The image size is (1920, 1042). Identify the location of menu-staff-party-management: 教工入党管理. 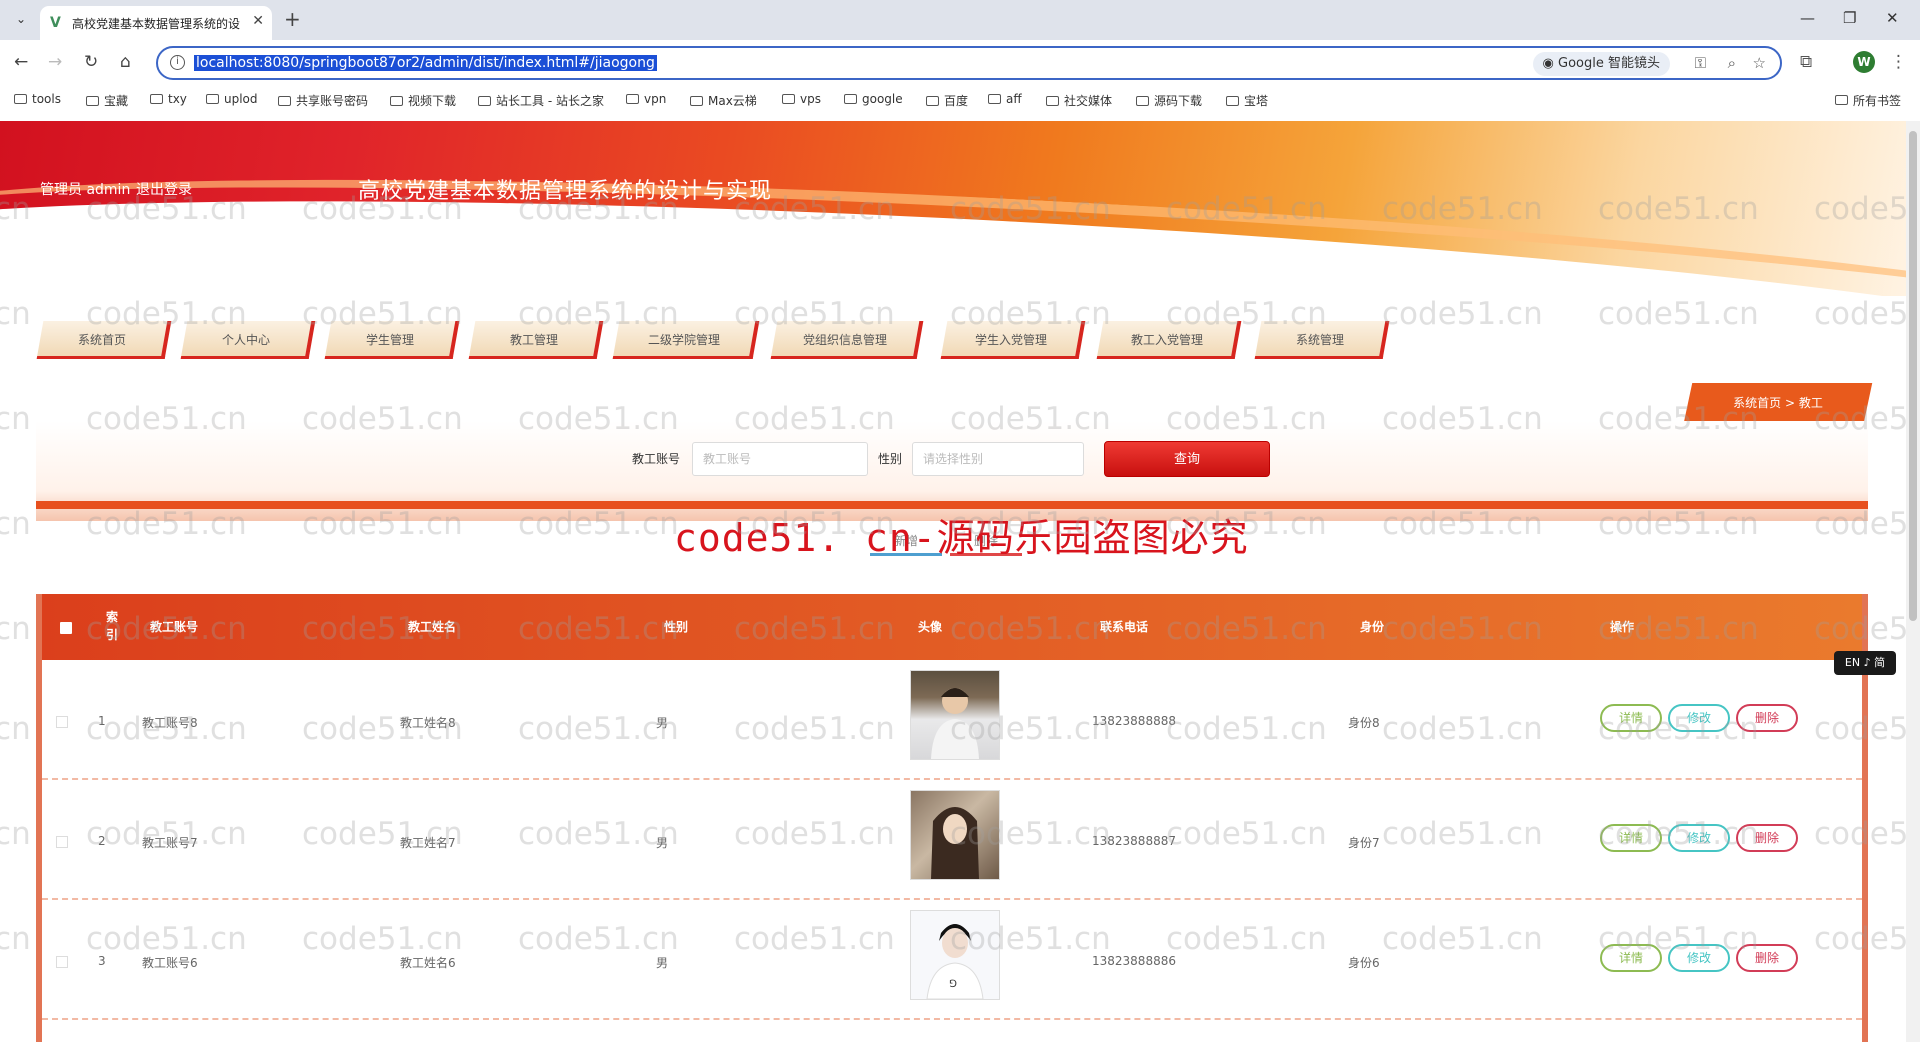
(1169, 340).